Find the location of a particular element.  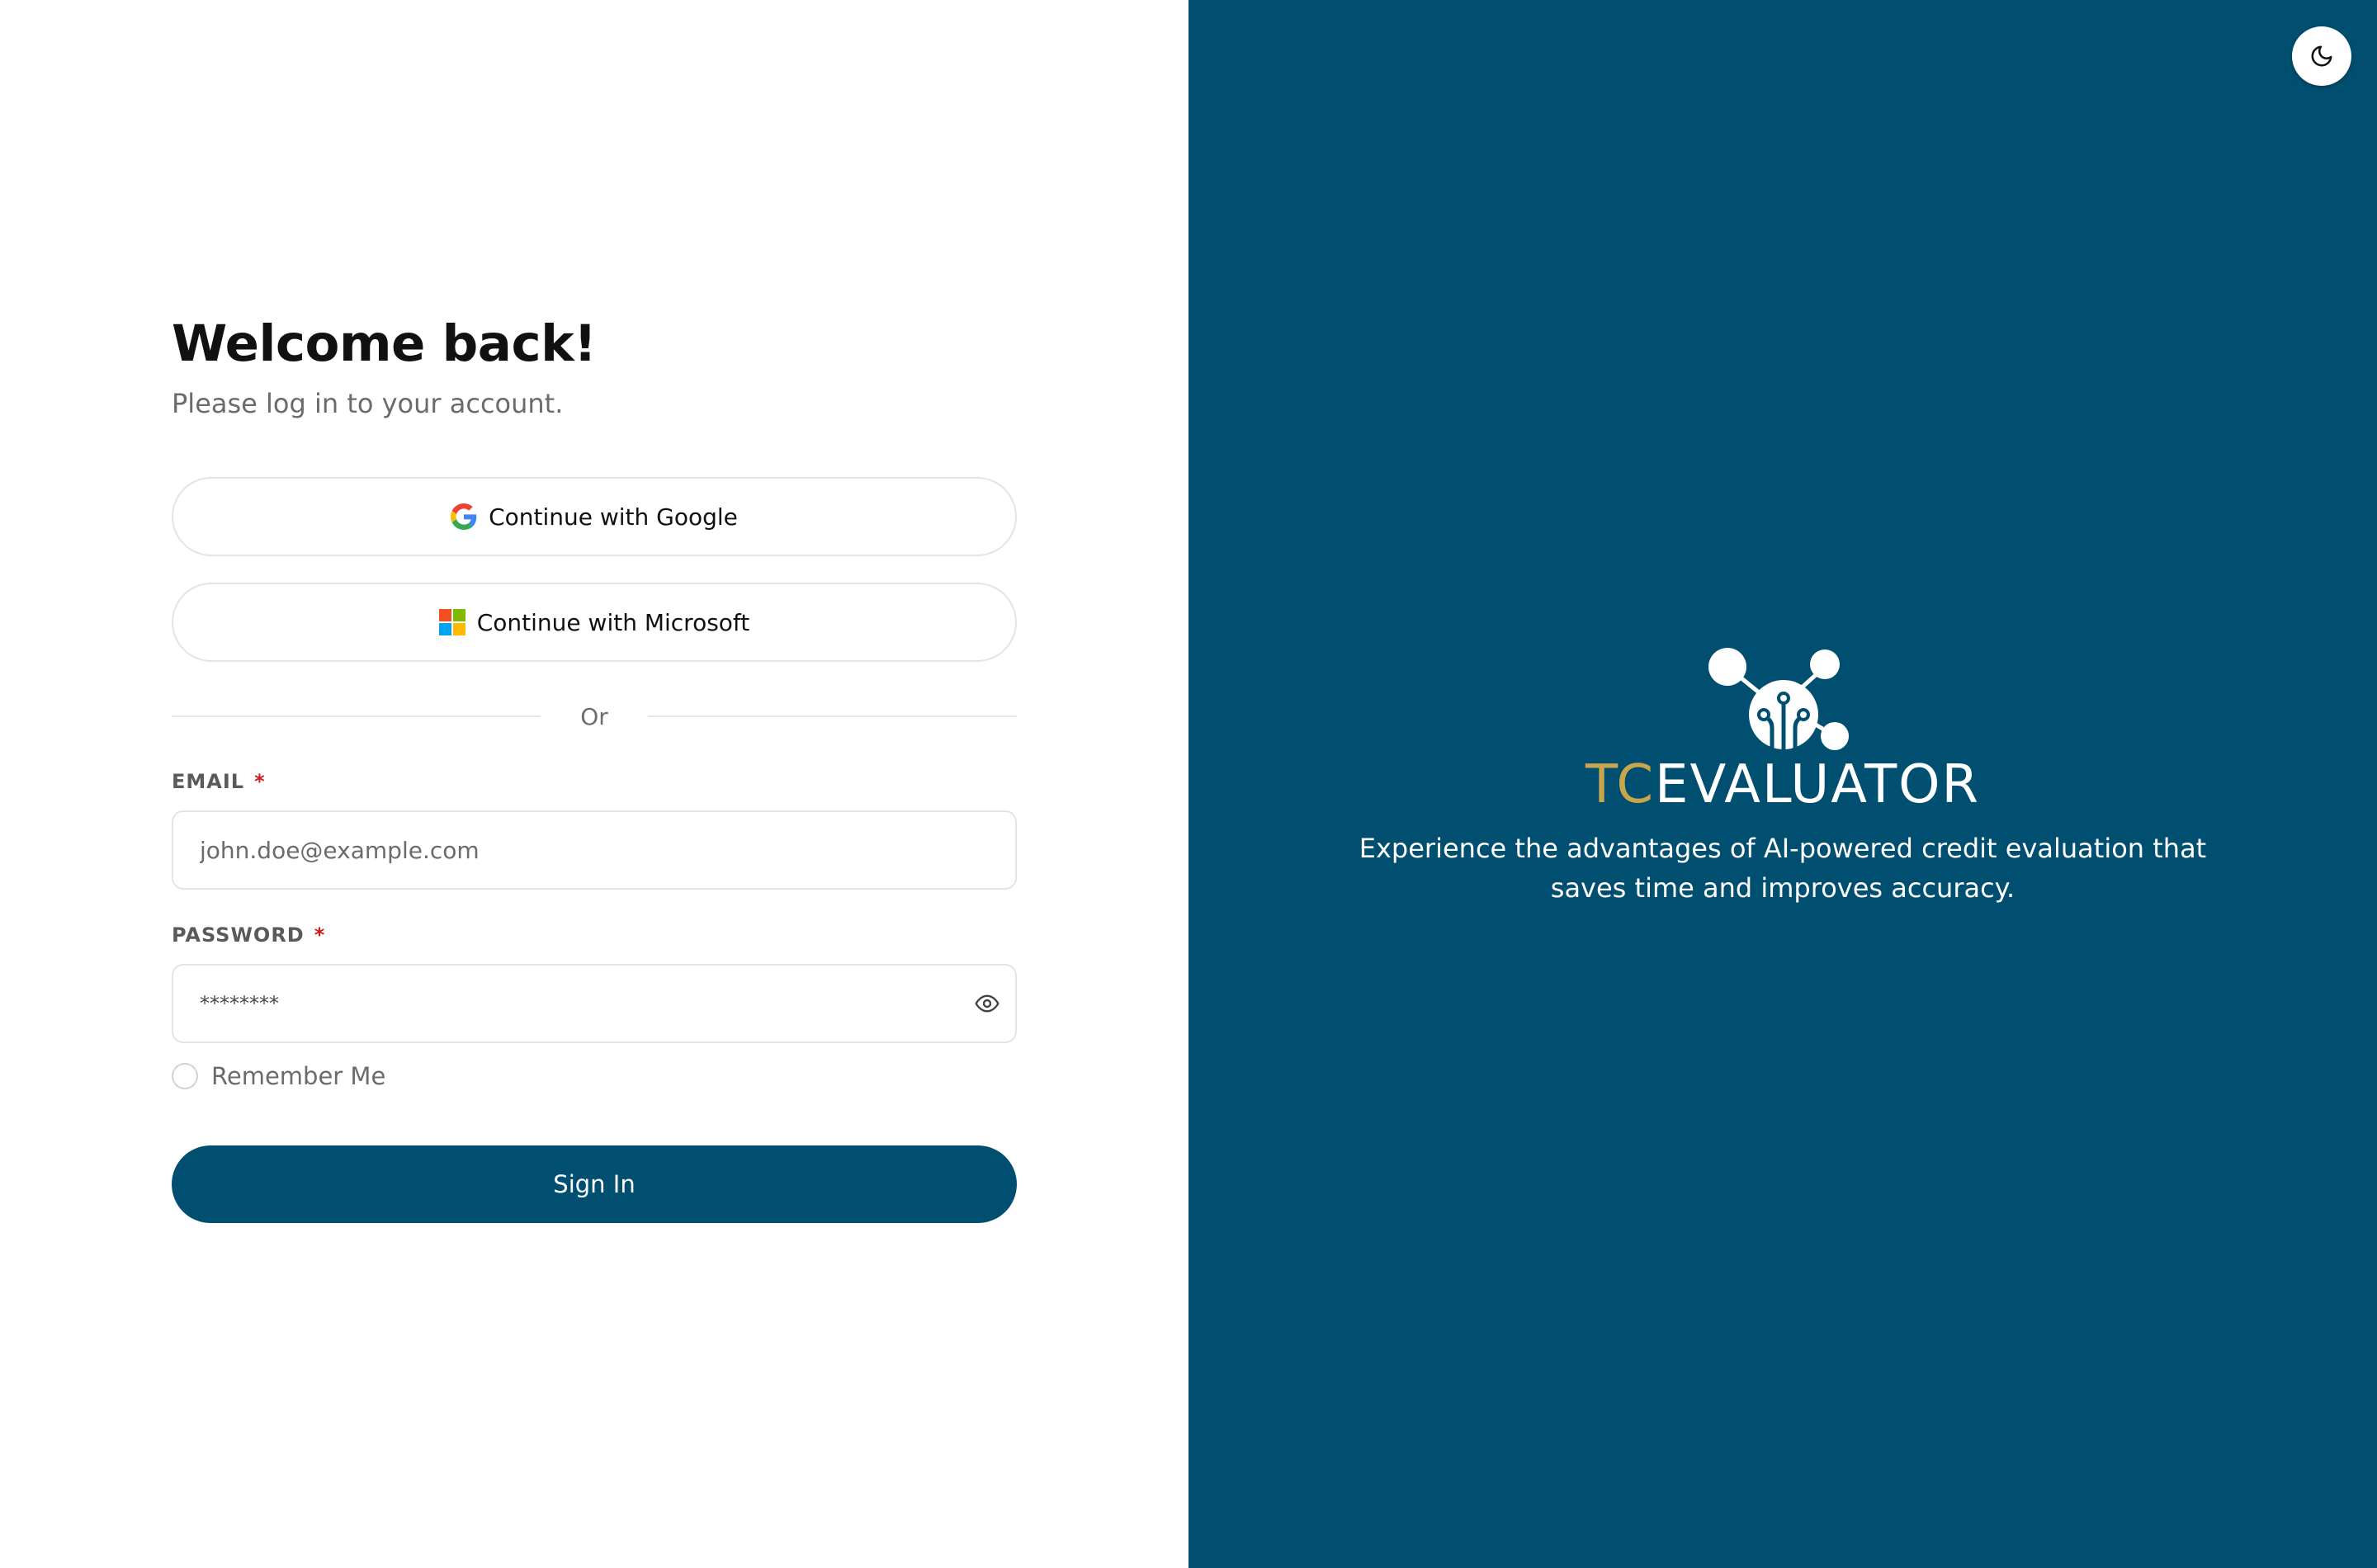

wordmark-prefix: TC is located at coordinates (1620, 784).